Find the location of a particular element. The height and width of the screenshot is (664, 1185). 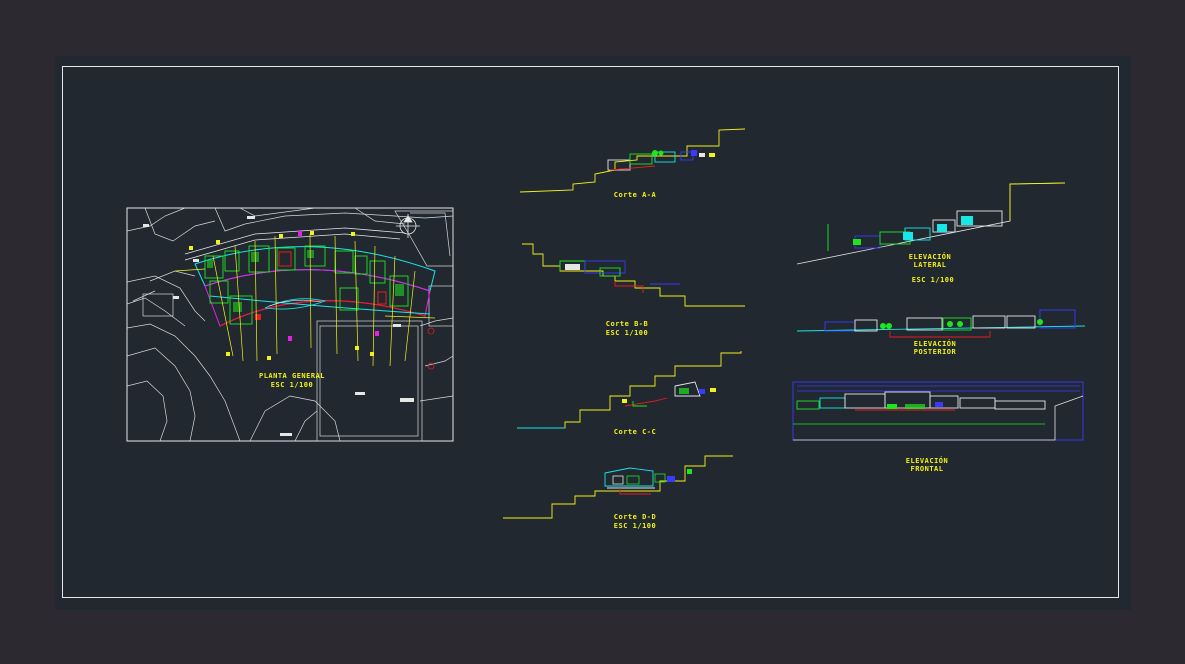

section-dd-title: Corte D-D is located at coordinates (635, 517).